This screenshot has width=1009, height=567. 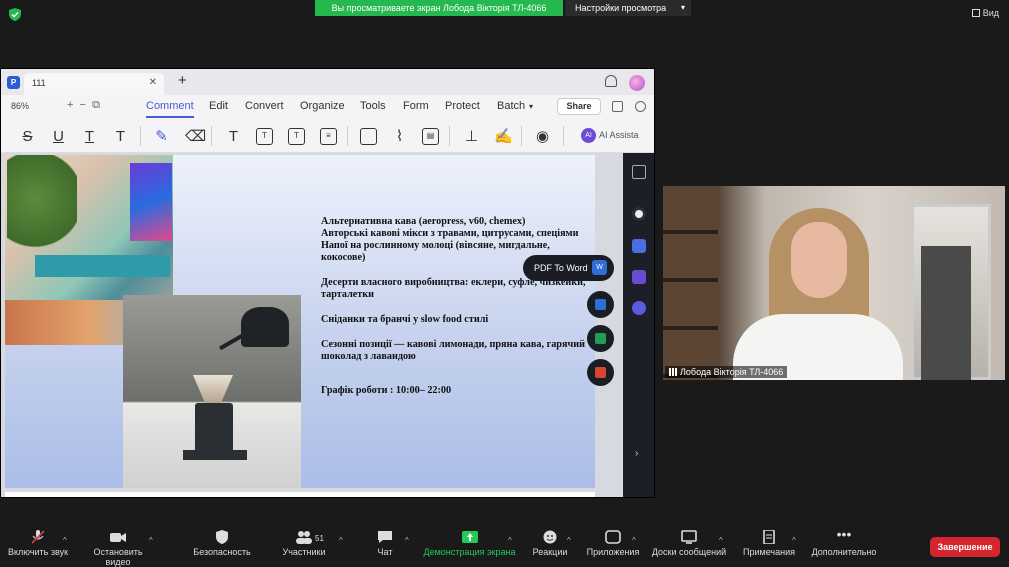 I want to click on convert-ppt-button, so click(x=600, y=372).